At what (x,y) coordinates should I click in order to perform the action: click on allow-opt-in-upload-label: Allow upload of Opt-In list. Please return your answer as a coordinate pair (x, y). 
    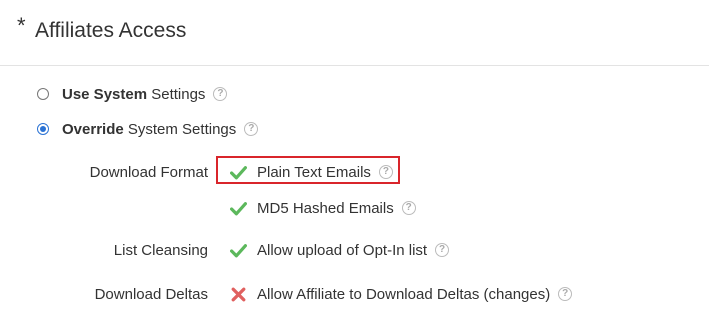
    Looking at the image, I should click on (342, 250).